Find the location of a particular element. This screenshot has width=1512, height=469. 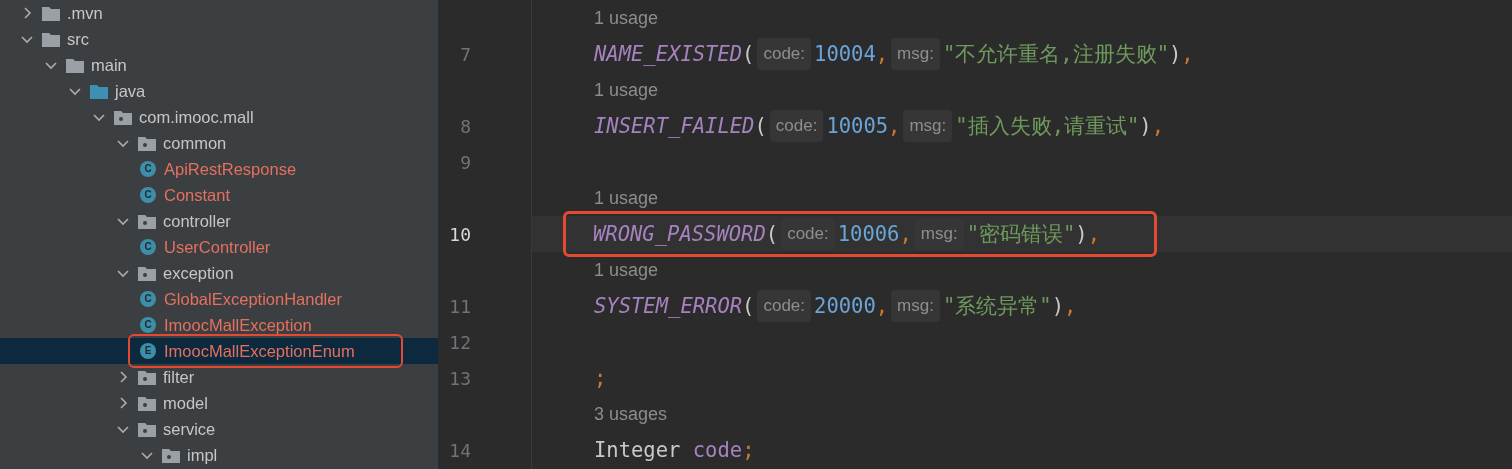

enum-constant: WRONG_PASSWORD is located at coordinates (679, 234).